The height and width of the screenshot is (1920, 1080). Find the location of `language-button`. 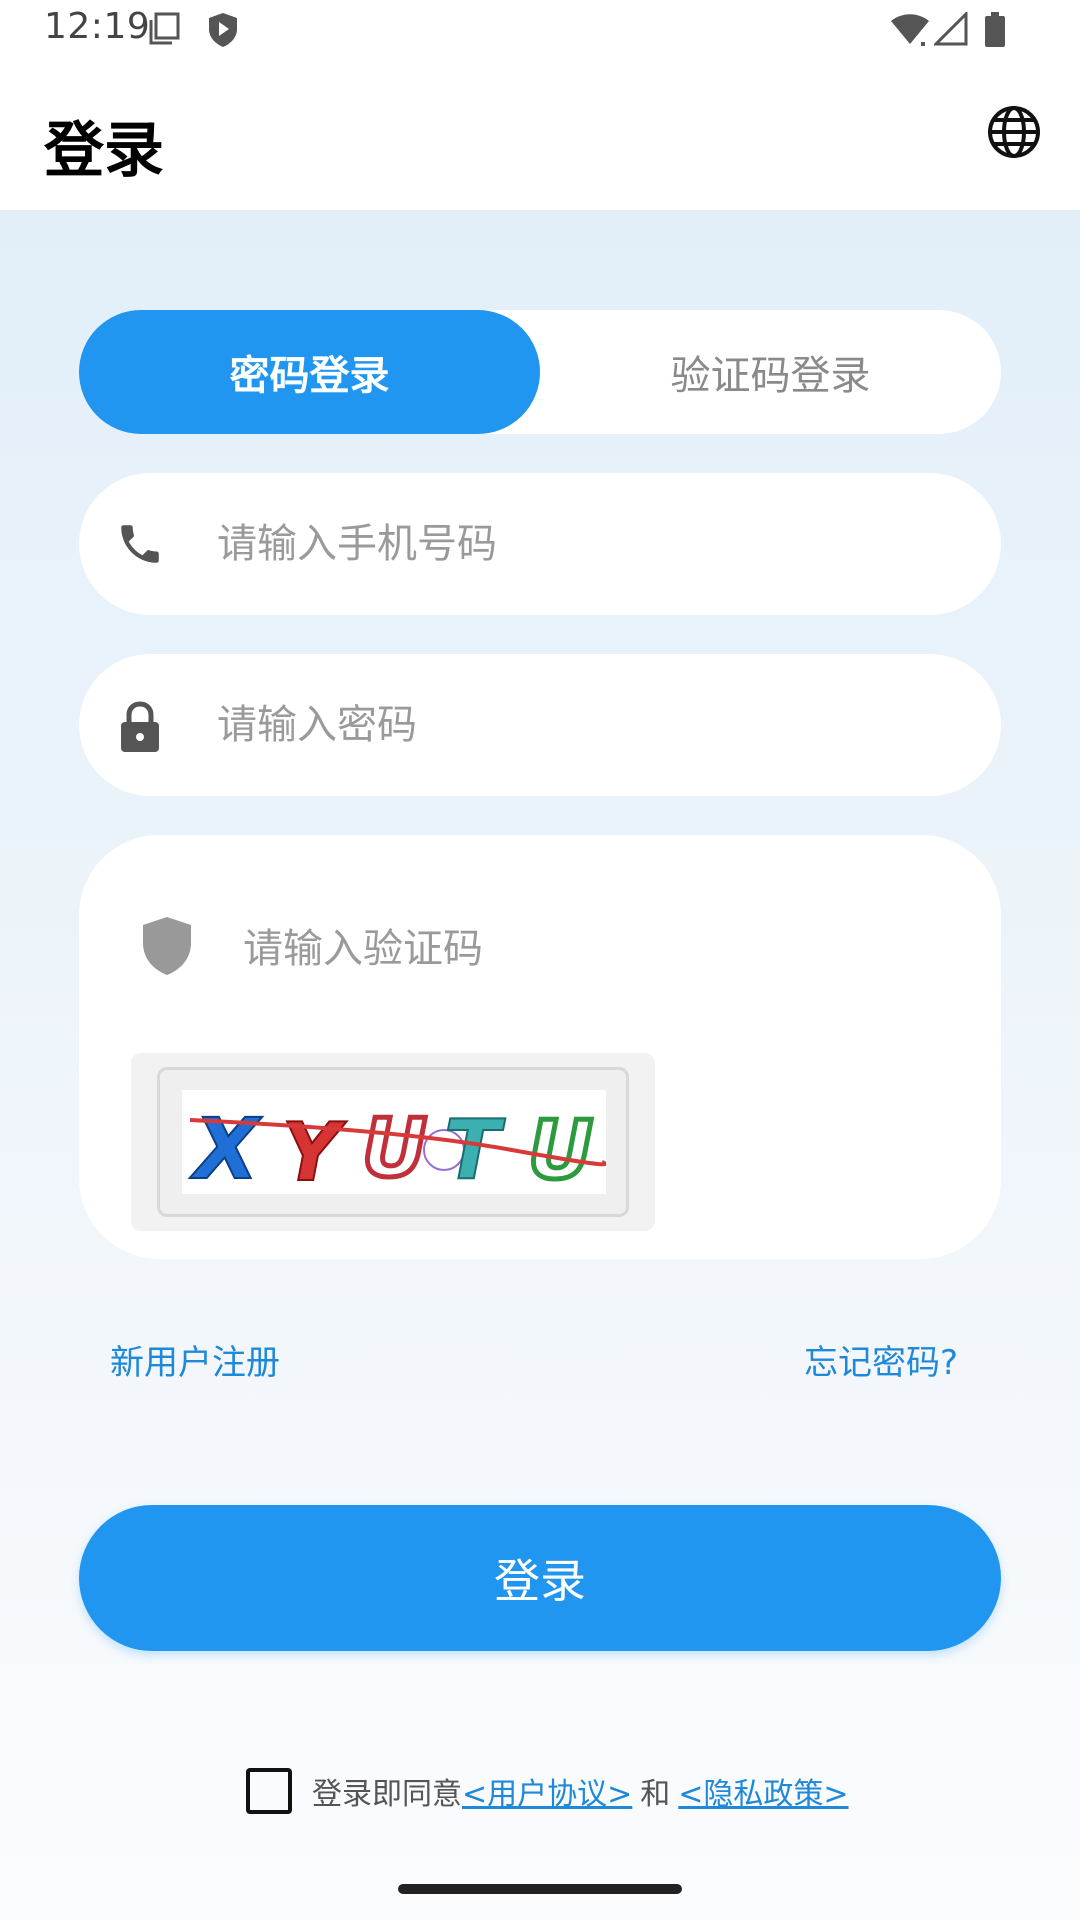

language-button is located at coordinates (1014, 134).